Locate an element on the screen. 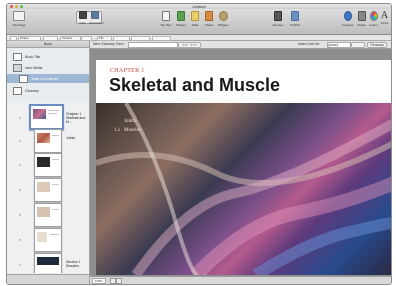 The image size is (396, 286). fonts-icon: A is located at coordinates (384, 15).